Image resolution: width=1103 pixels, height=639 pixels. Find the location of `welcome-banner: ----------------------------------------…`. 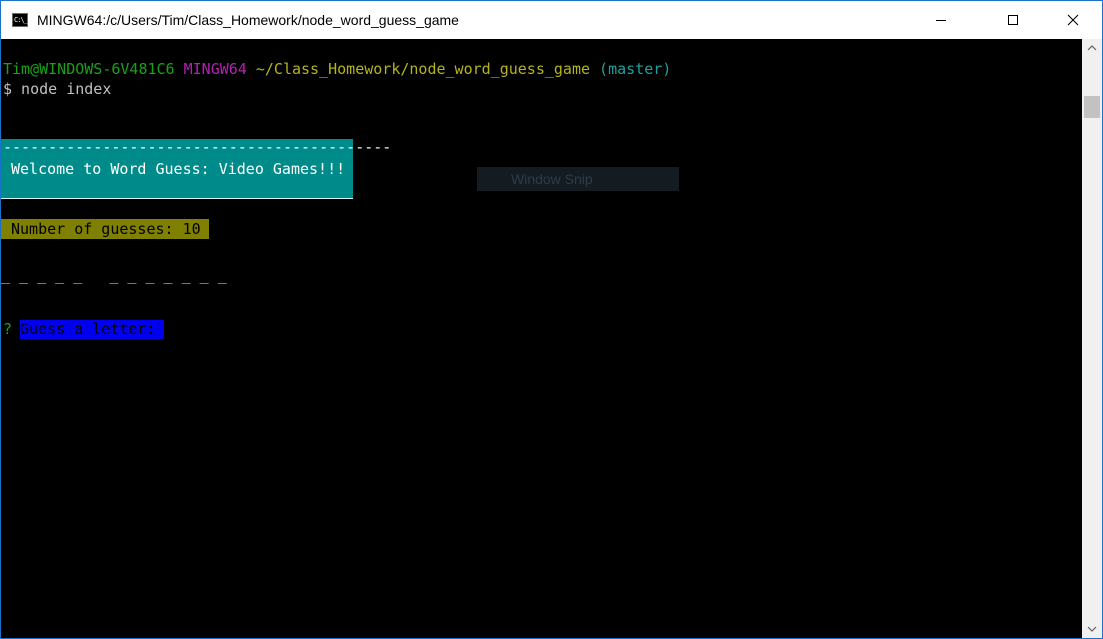

welcome-banner: ----------------------------------------… is located at coordinates (196, 169).